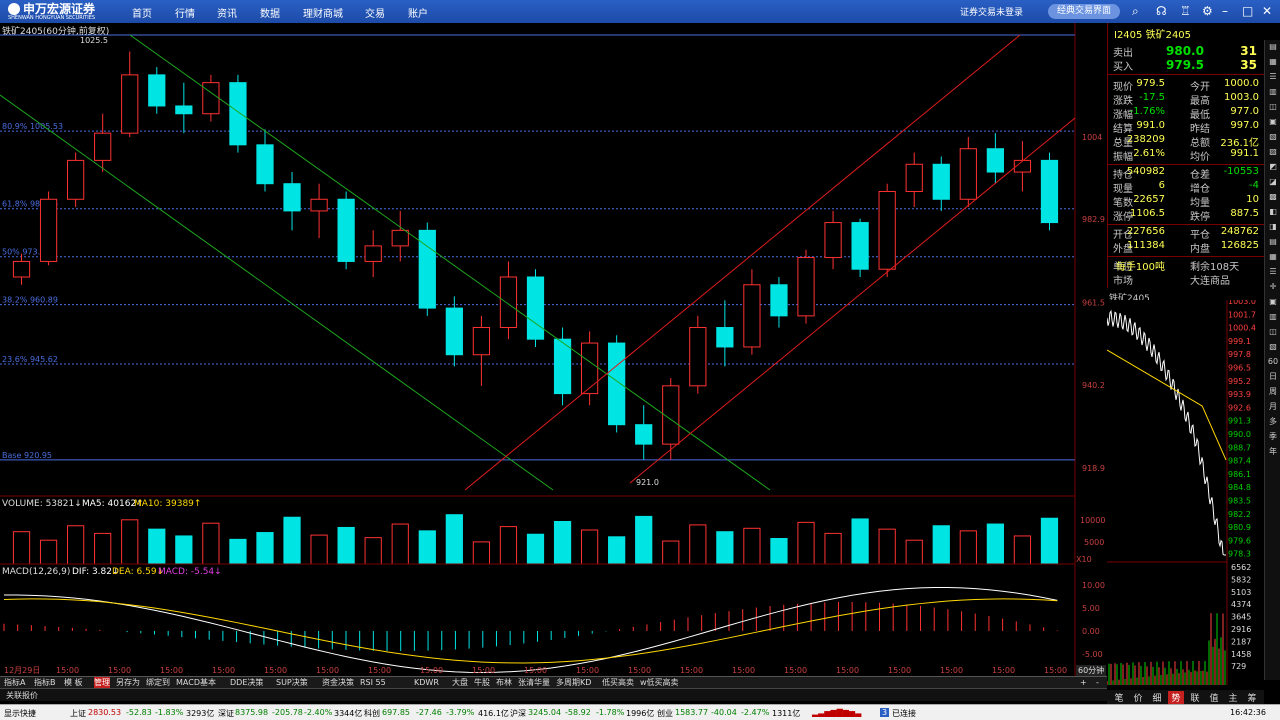  I want to click on minimize-icon: –, so click(1225, 11).